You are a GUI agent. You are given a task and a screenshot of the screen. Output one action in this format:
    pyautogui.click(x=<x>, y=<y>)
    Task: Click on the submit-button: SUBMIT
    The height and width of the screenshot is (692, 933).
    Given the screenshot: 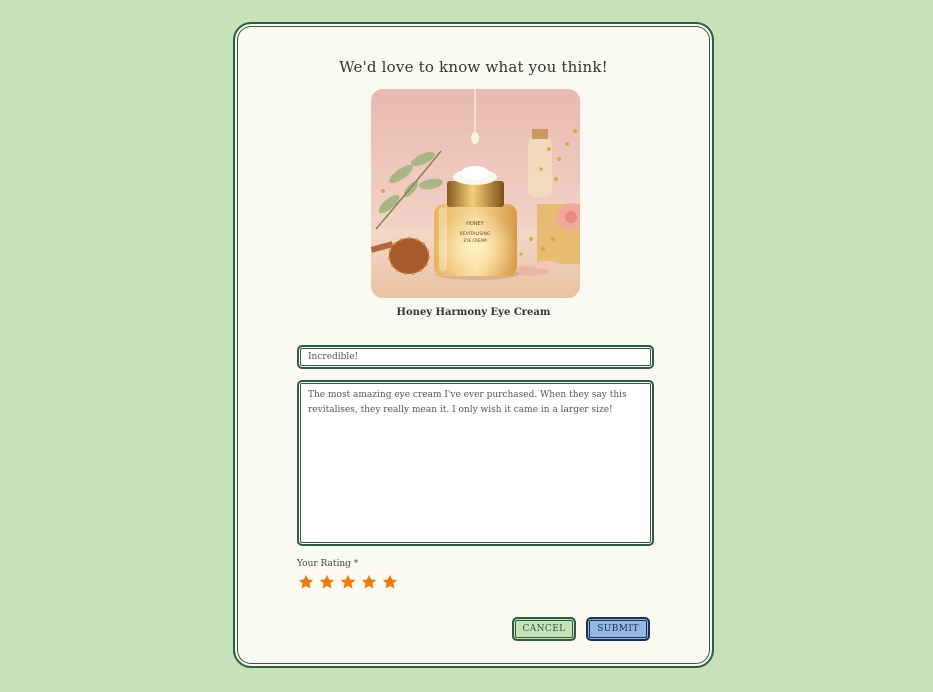 What is the action you would take?
    pyautogui.click(x=618, y=629)
    